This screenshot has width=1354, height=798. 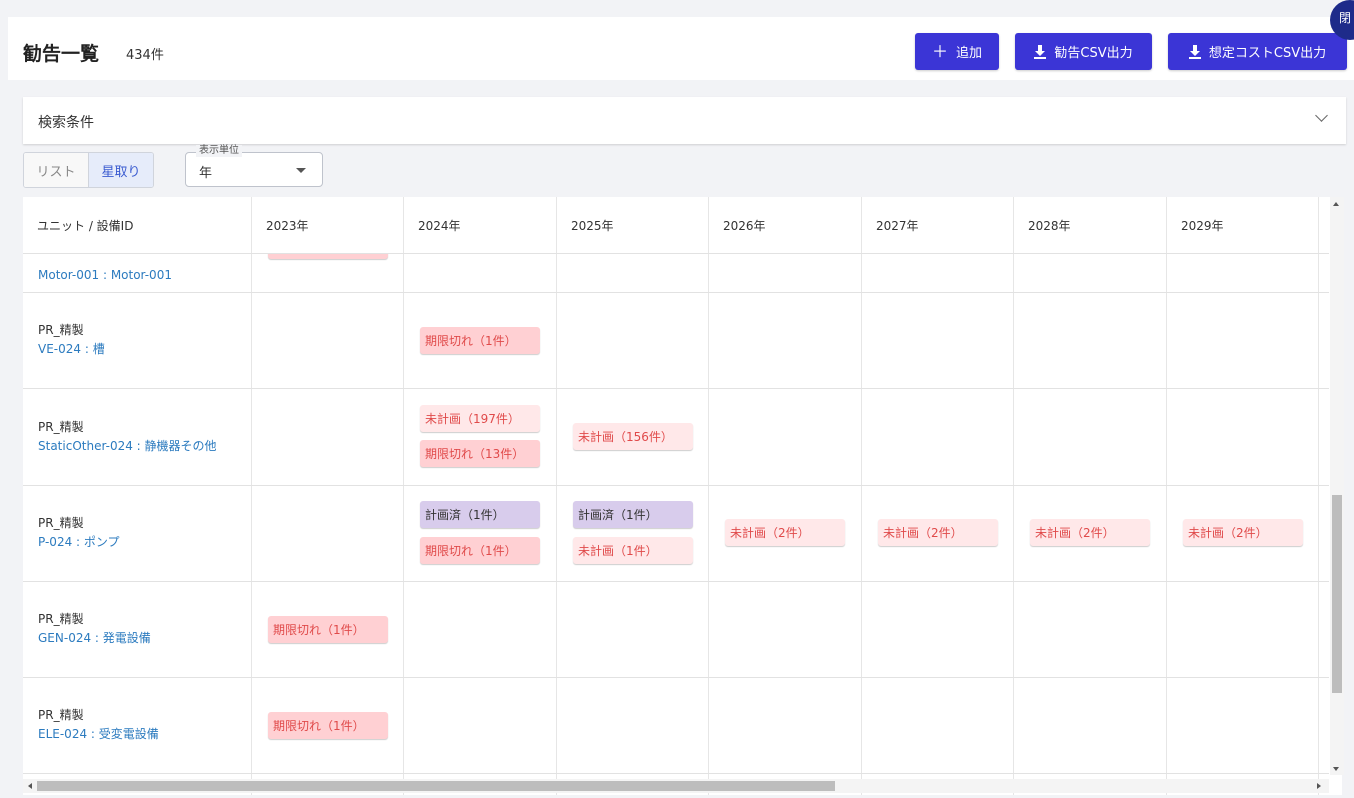 What do you see at coordinates (633, 225) in the screenshot?
I see `column-header-2025: 2025年` at bounding box center [633, 225].